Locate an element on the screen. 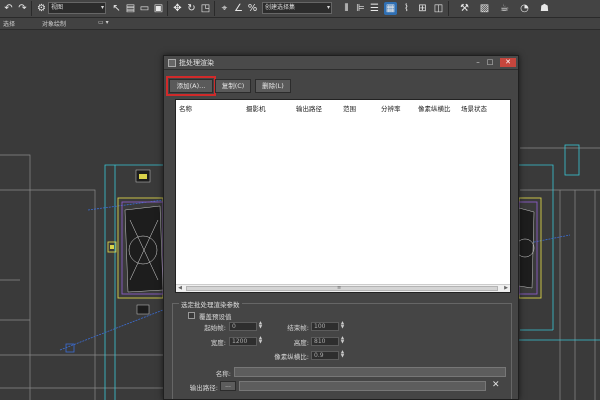  scroll-left-icon: ◀ is located at coordinates (180, 288).